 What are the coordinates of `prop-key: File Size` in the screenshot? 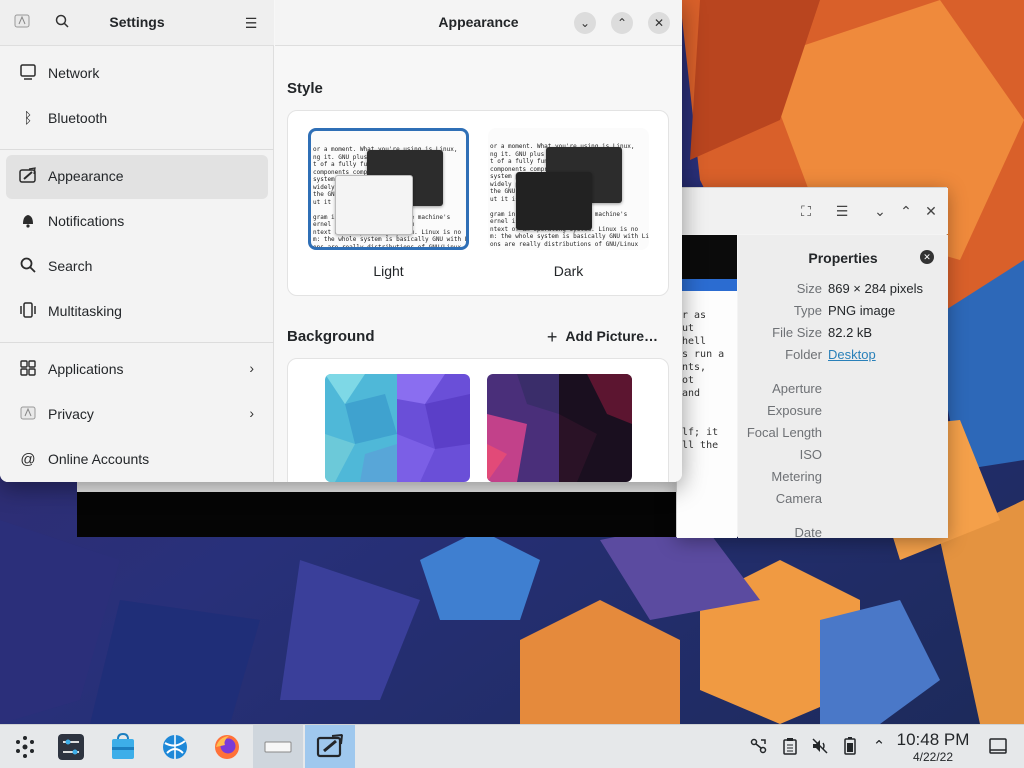 It's located at (797, 332).